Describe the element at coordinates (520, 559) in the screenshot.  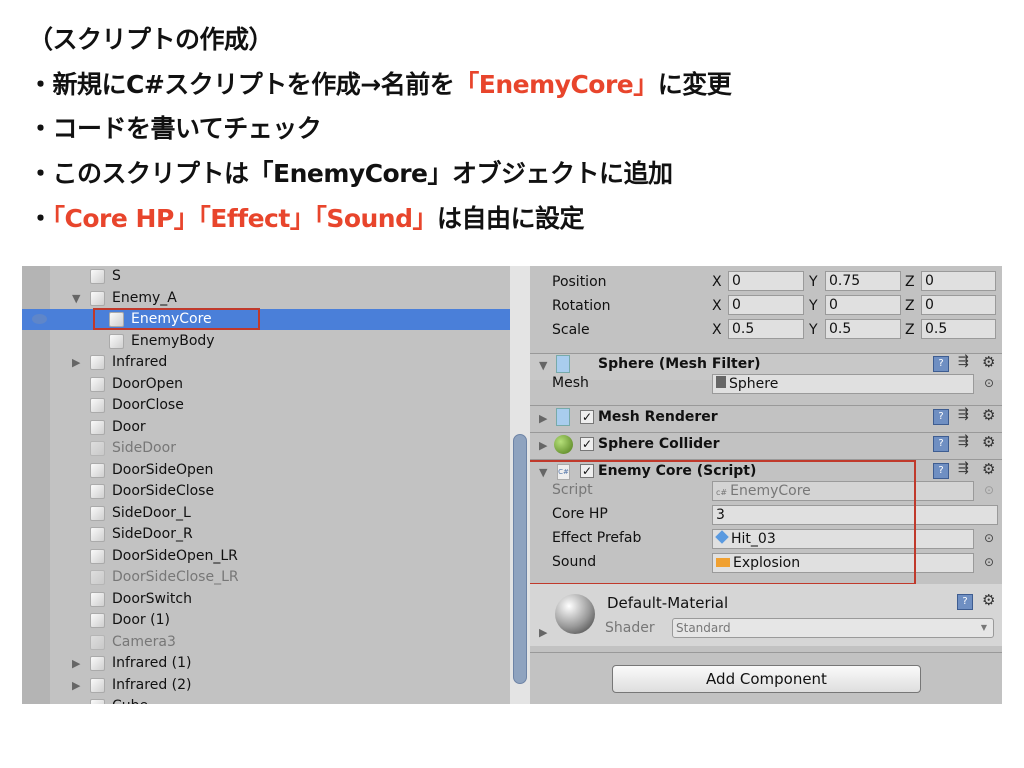
I see `scrollbar-thumb` at that location.